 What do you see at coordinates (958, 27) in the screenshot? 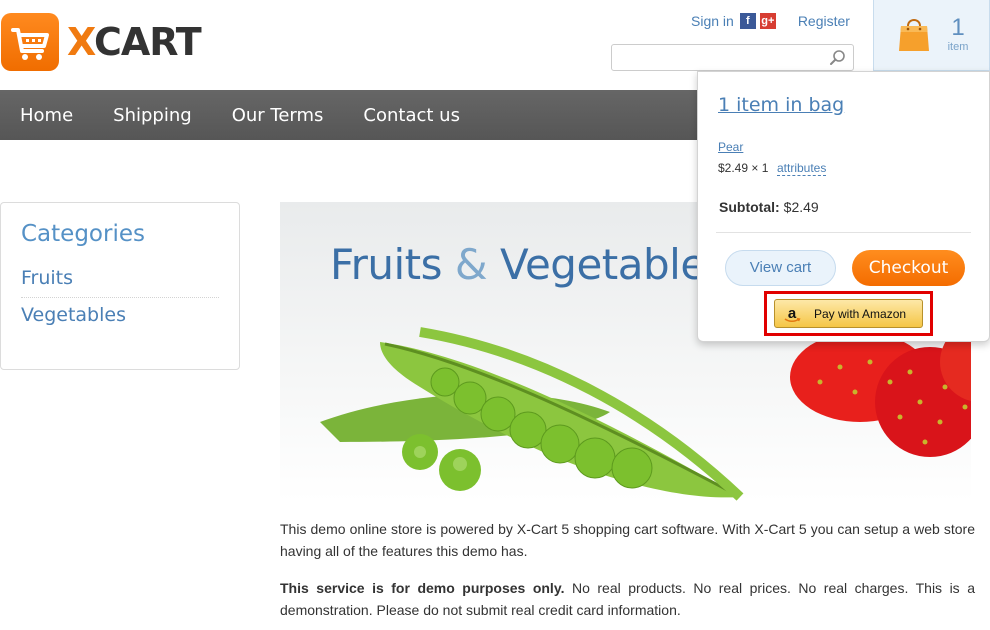
I see `cart-count: 1` at bounding box center [958, 27].